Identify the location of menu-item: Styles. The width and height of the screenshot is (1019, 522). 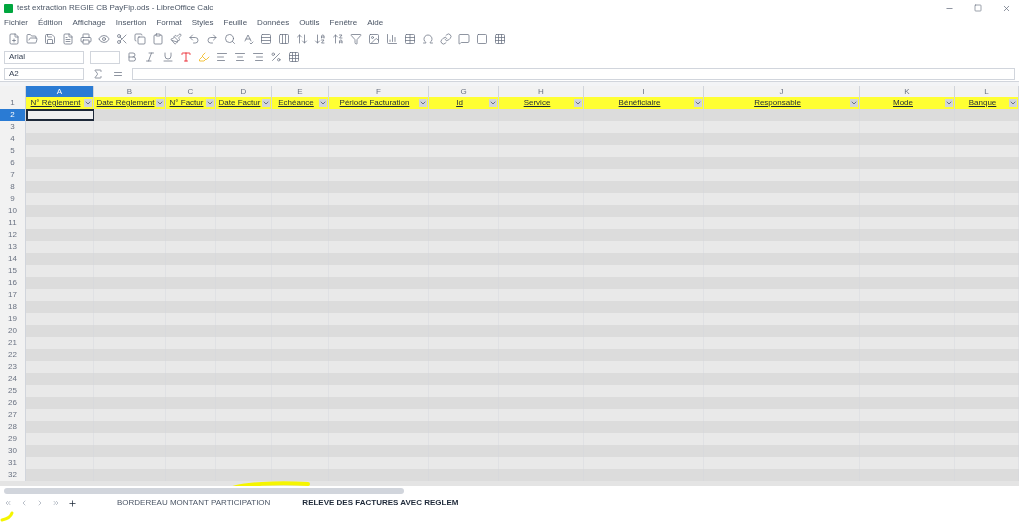
(202, 23).